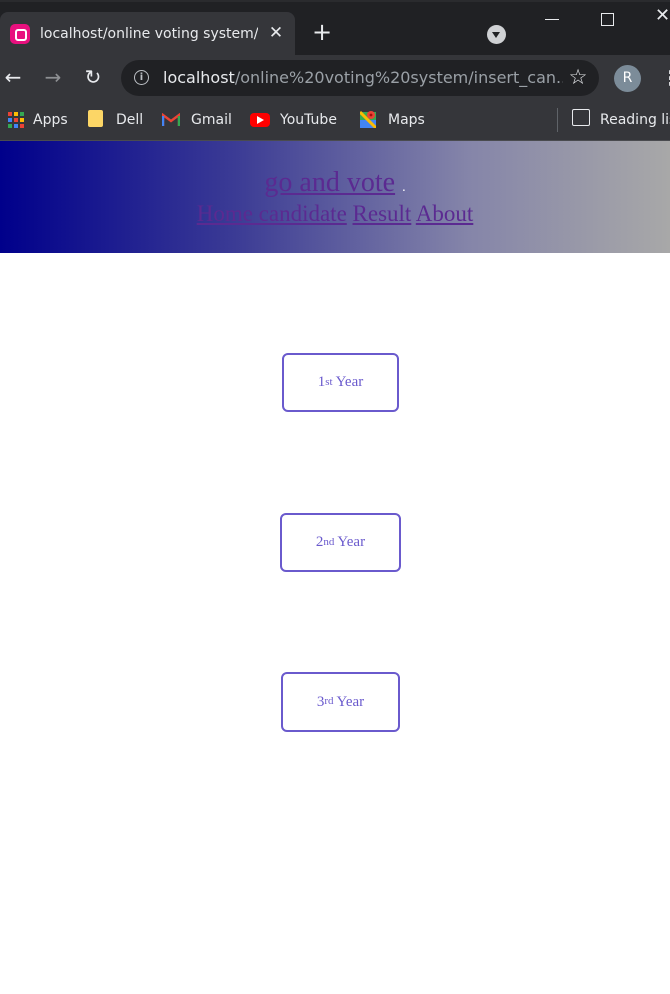 This screenshot has height=994, width=670. I want to click on site-info-icon: i, so click(141, 77).